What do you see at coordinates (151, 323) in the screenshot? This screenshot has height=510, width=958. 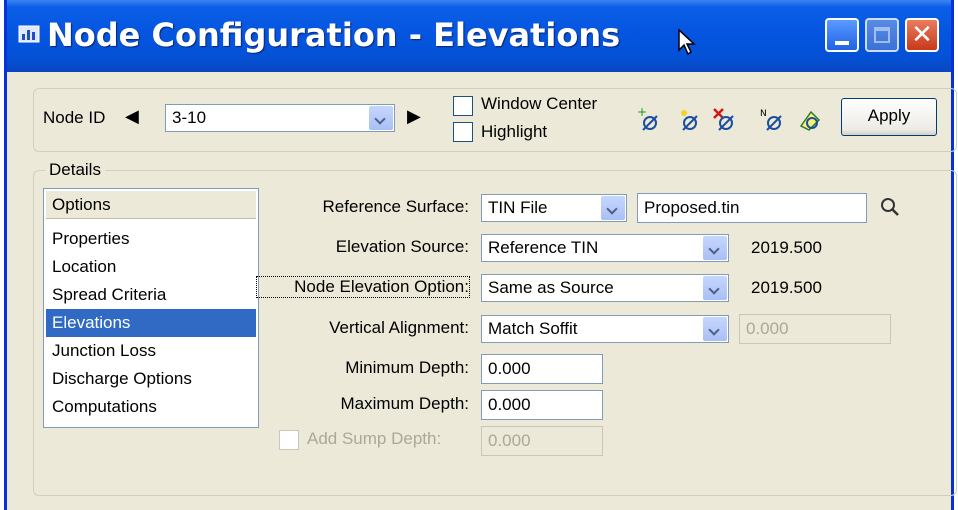 I see `list-item-selected: Elevations` at bounding box center [151, 323].